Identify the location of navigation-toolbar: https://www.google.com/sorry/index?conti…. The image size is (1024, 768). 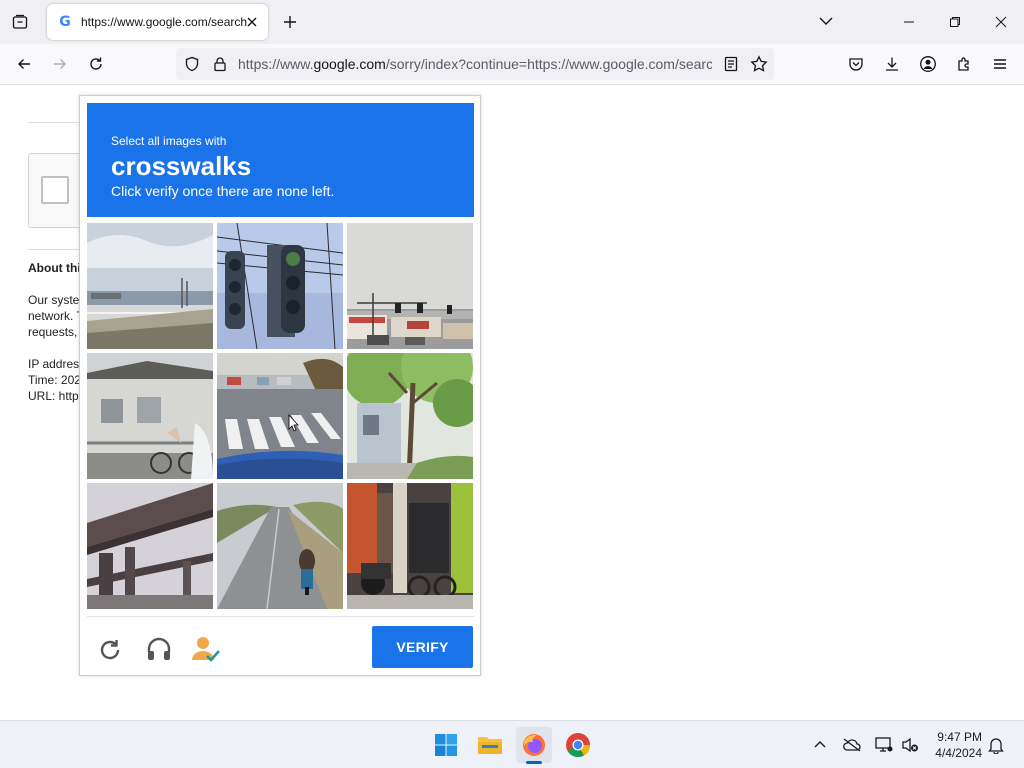
(512, 64).